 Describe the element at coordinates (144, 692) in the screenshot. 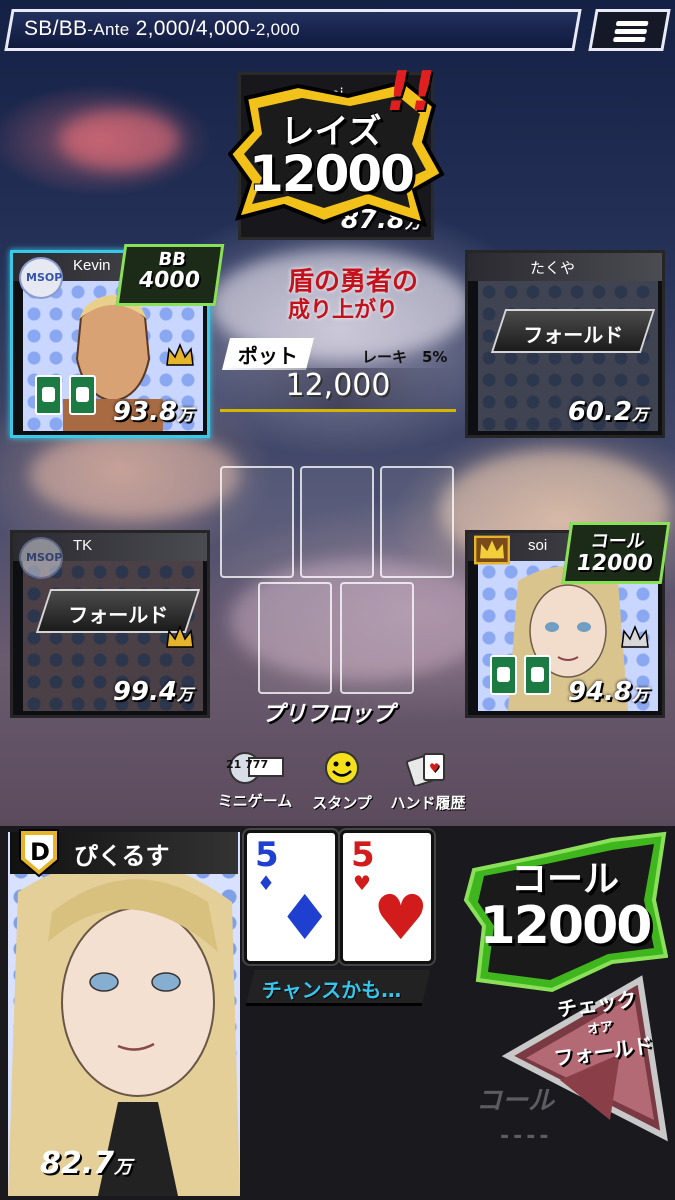

I see `stack-value: 99.4` at that location.